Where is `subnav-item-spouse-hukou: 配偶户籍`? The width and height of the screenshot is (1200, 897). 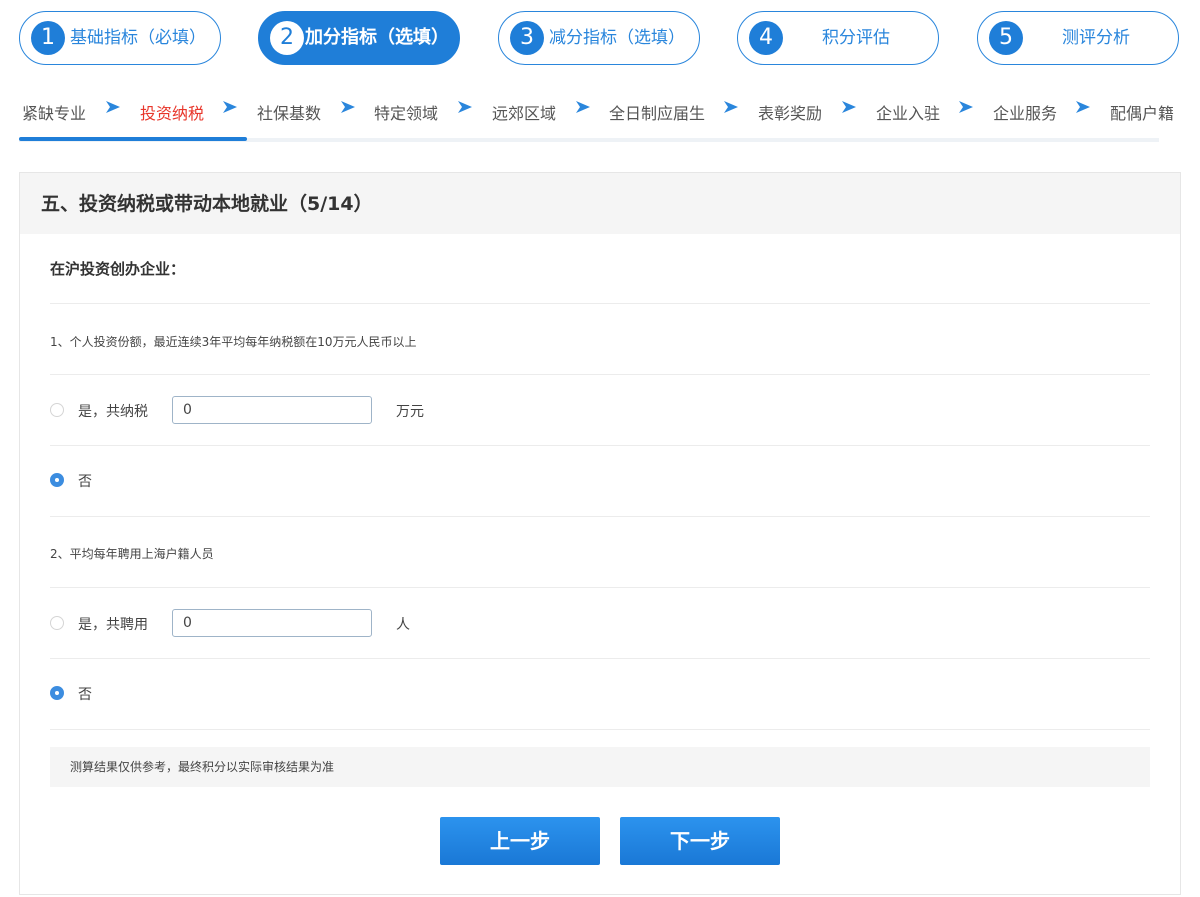 subnav-item-spouse-hukou: 配偶户籍 is located at coordinates (1142, 112).